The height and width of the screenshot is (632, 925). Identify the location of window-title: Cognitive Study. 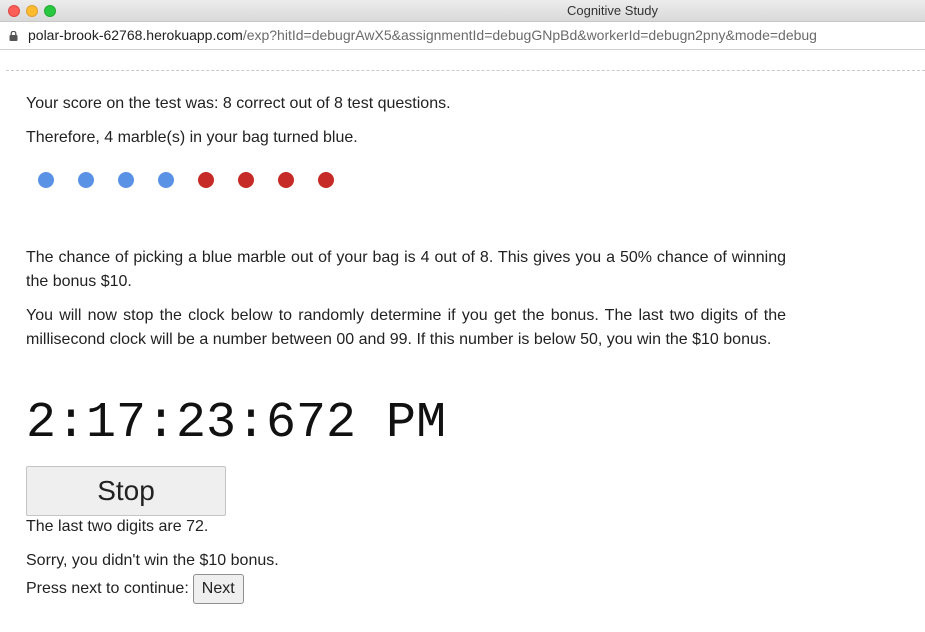
(612, 10).